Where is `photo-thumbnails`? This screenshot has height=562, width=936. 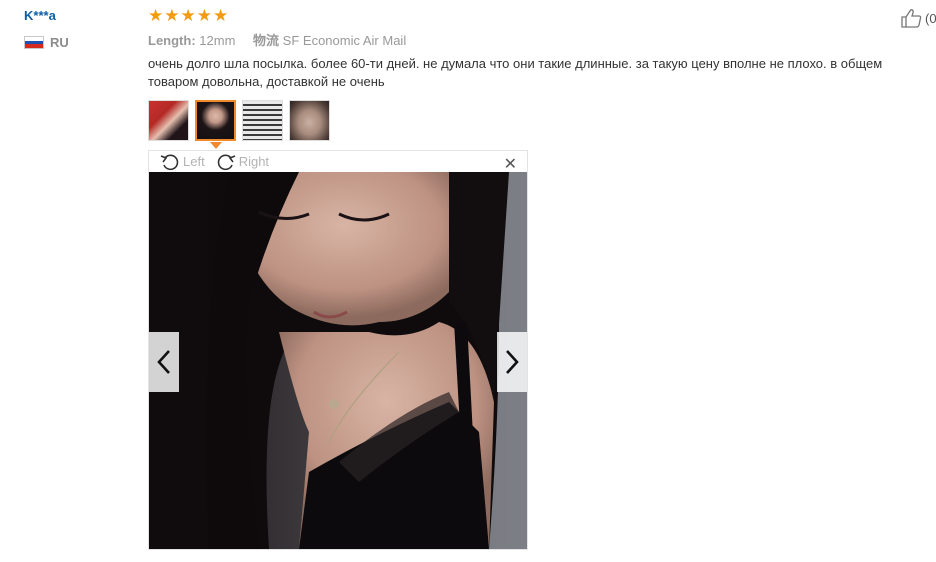
photo-thumbnails is located at coordinates (239, 120).